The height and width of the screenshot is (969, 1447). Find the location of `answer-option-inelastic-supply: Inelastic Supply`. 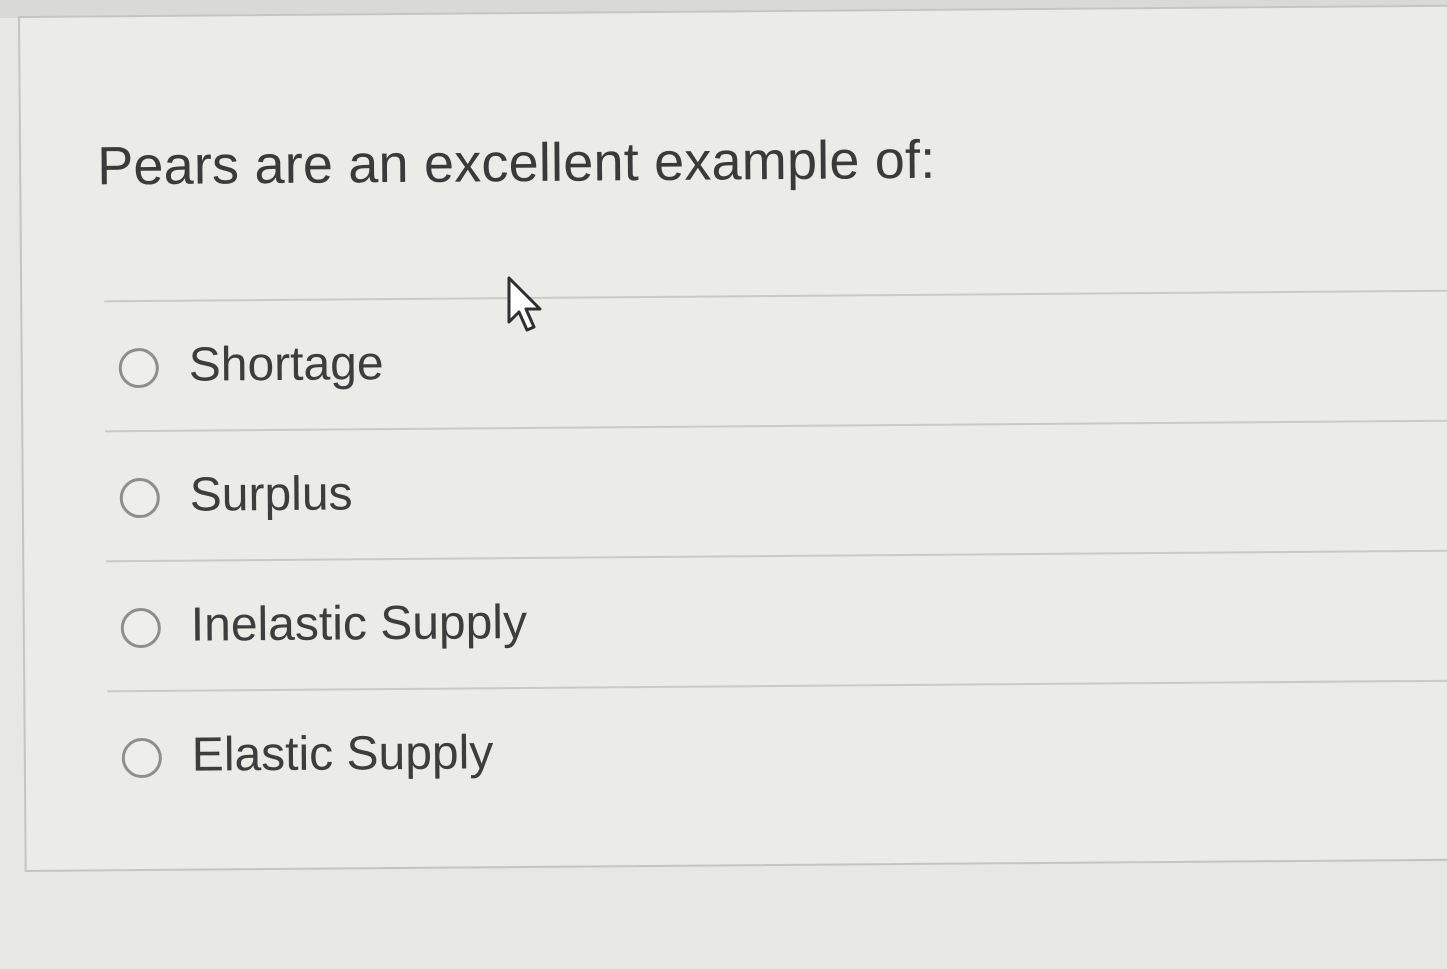

answer-option-inelastic-supply: Inelastic Supply is located at coordinates (776, 620).